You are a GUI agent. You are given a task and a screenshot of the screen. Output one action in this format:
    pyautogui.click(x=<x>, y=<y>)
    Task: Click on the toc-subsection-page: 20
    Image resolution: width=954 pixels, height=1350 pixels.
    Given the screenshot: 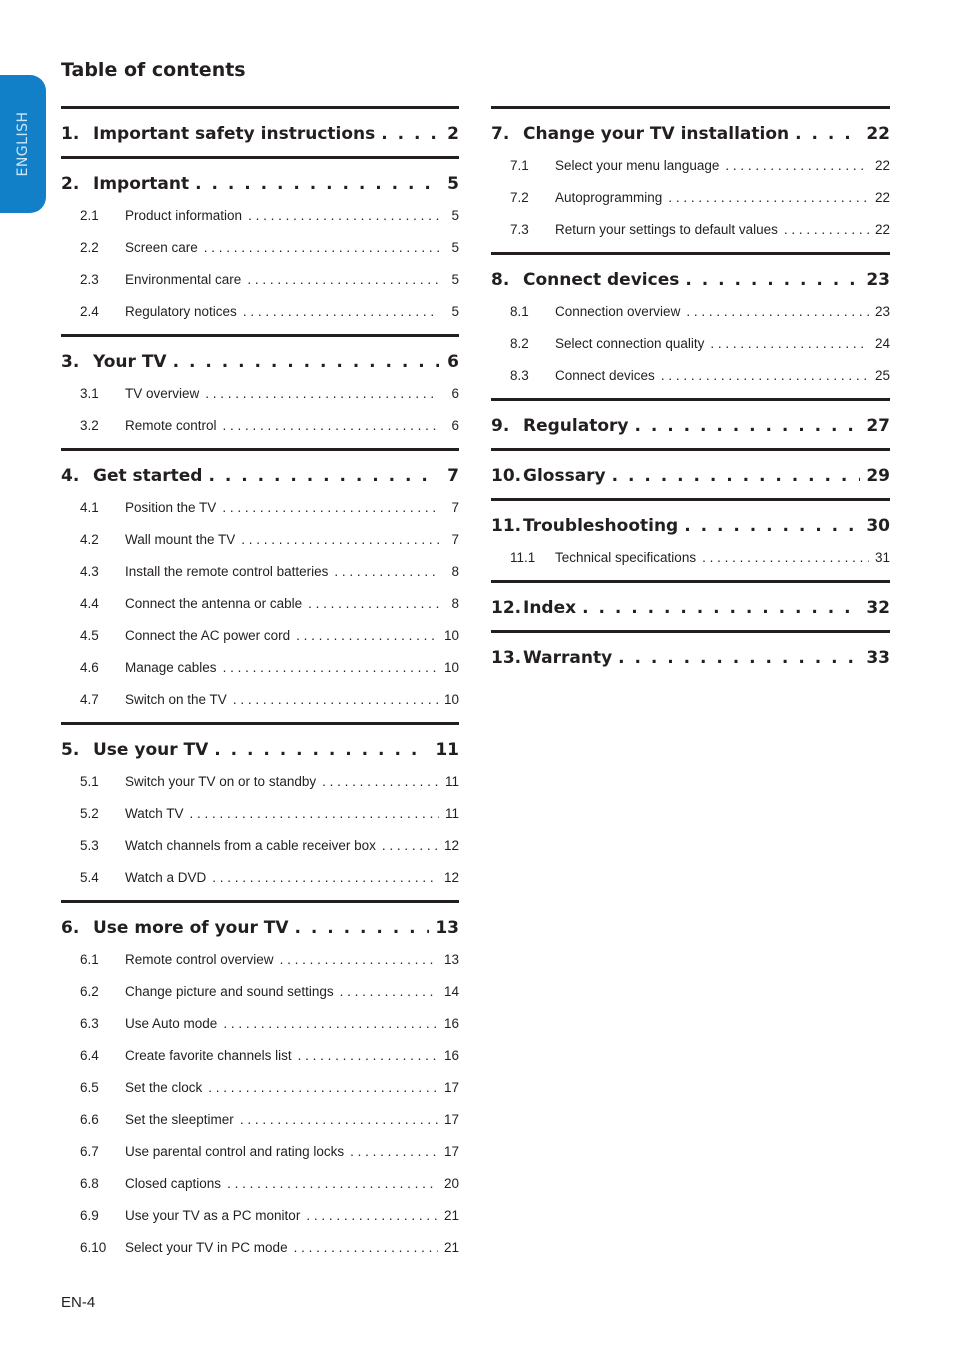 What is the action you would take?
    pyautogui.click(x=451, y=1183)
    